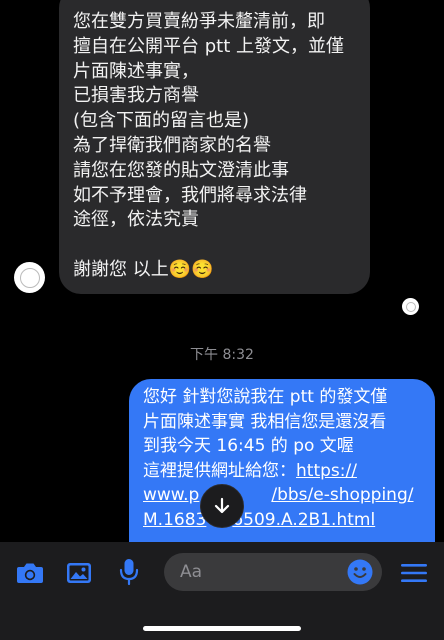 The width and height of the screenshot is (444, 640). I want to click on message-line: 請您在您發的貼文澄清此事, so click(181, 170).